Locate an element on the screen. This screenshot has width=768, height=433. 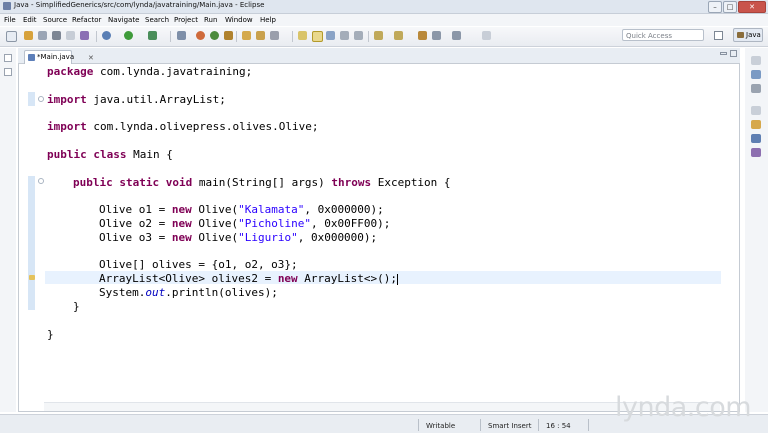
open-task-icon is located at coordinates (260, 35).